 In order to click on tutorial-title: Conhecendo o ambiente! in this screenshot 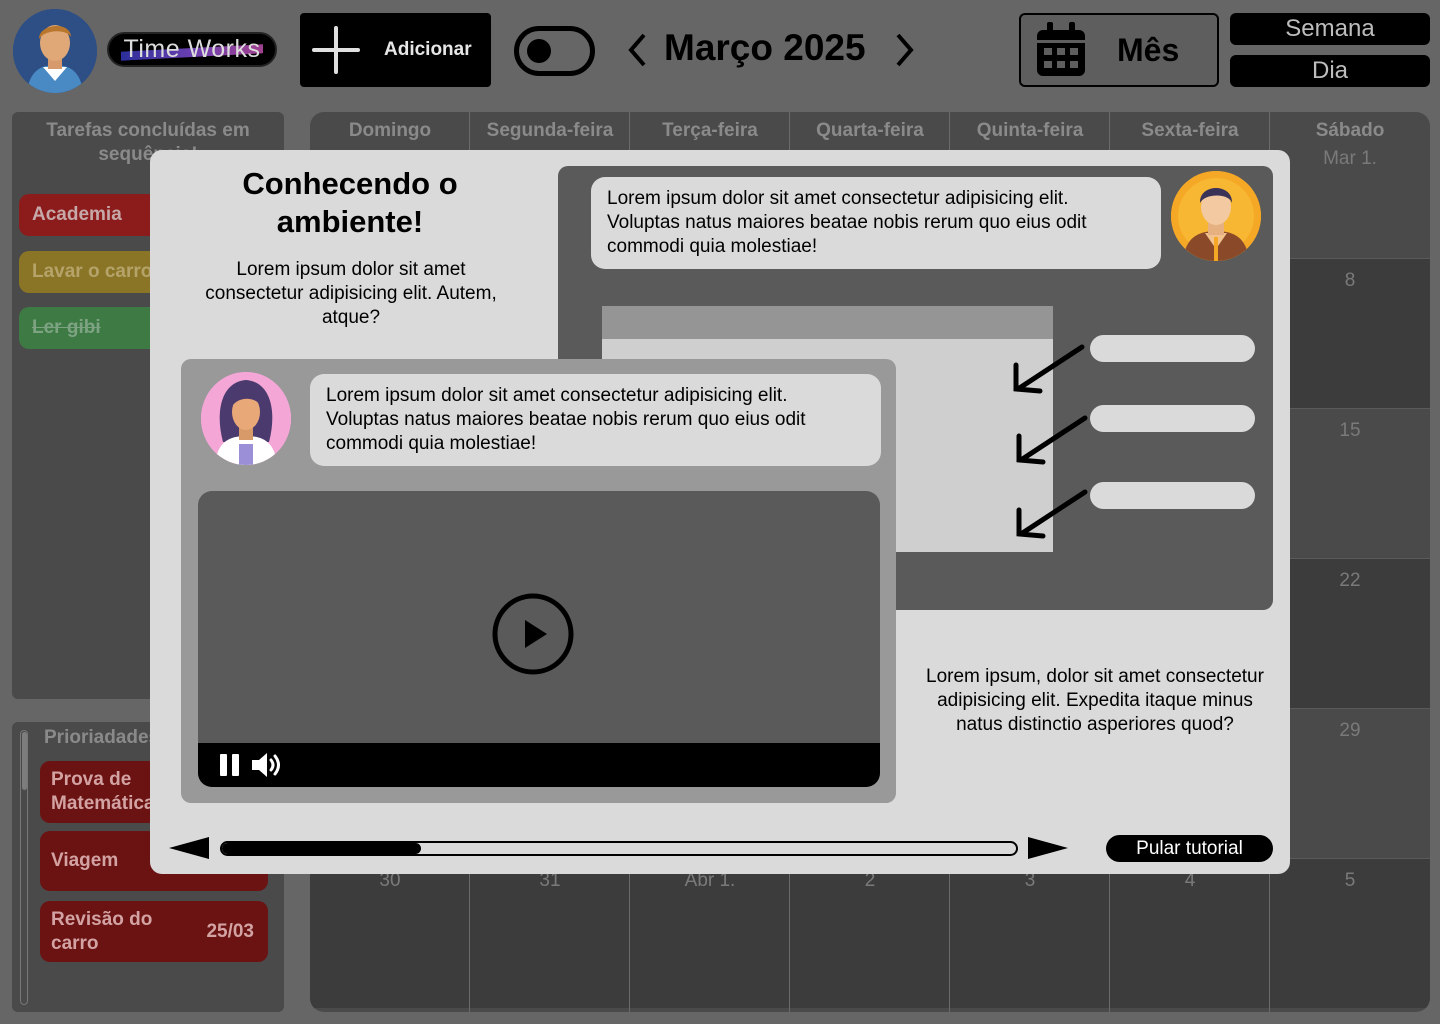, I will do `click(350, 202)`.